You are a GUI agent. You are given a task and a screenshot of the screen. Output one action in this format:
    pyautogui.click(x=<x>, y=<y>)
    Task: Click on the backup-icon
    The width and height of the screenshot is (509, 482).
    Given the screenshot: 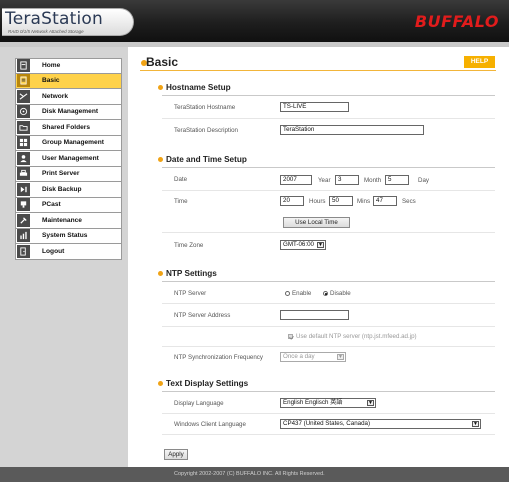 What is the action you would take?
    pyautogui.click(x=23, y=189)
    